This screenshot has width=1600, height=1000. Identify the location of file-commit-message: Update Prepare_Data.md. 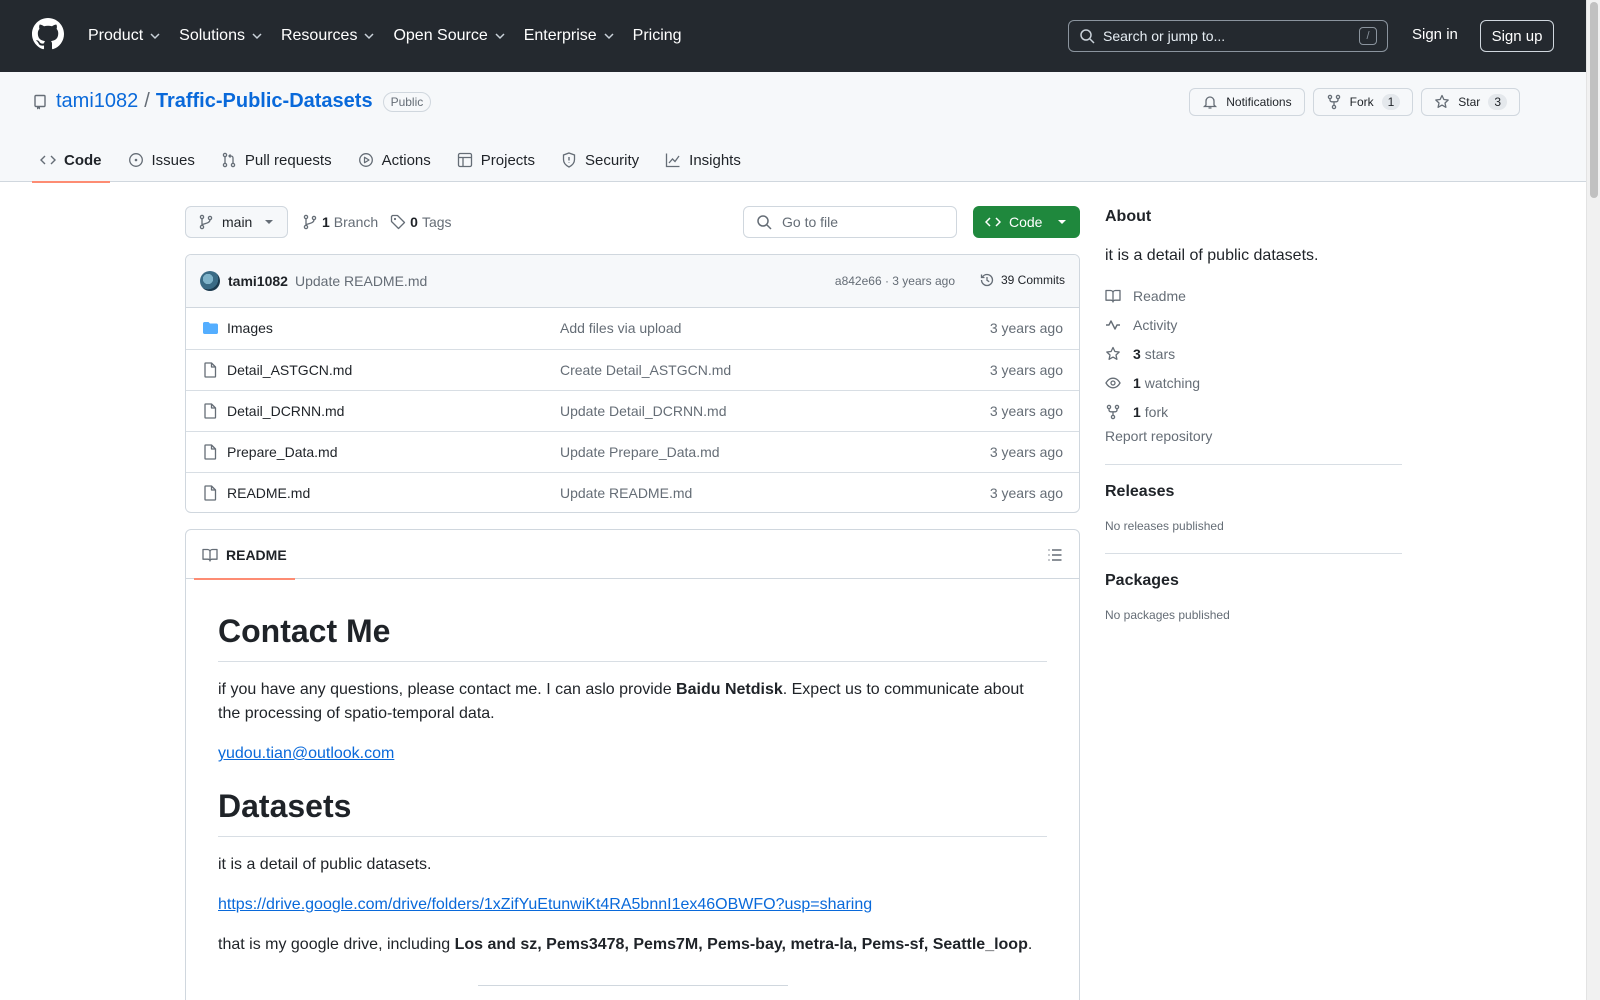
(640, 452).